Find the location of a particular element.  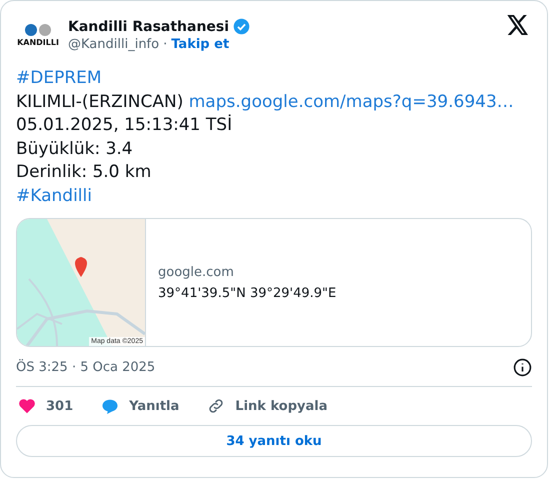

like-button: 301 is located at coordinates (46, 406).